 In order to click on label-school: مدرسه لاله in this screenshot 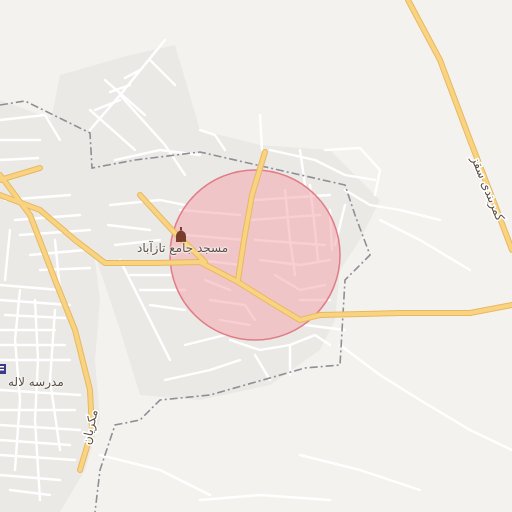, I will do `click(36, 382)`.